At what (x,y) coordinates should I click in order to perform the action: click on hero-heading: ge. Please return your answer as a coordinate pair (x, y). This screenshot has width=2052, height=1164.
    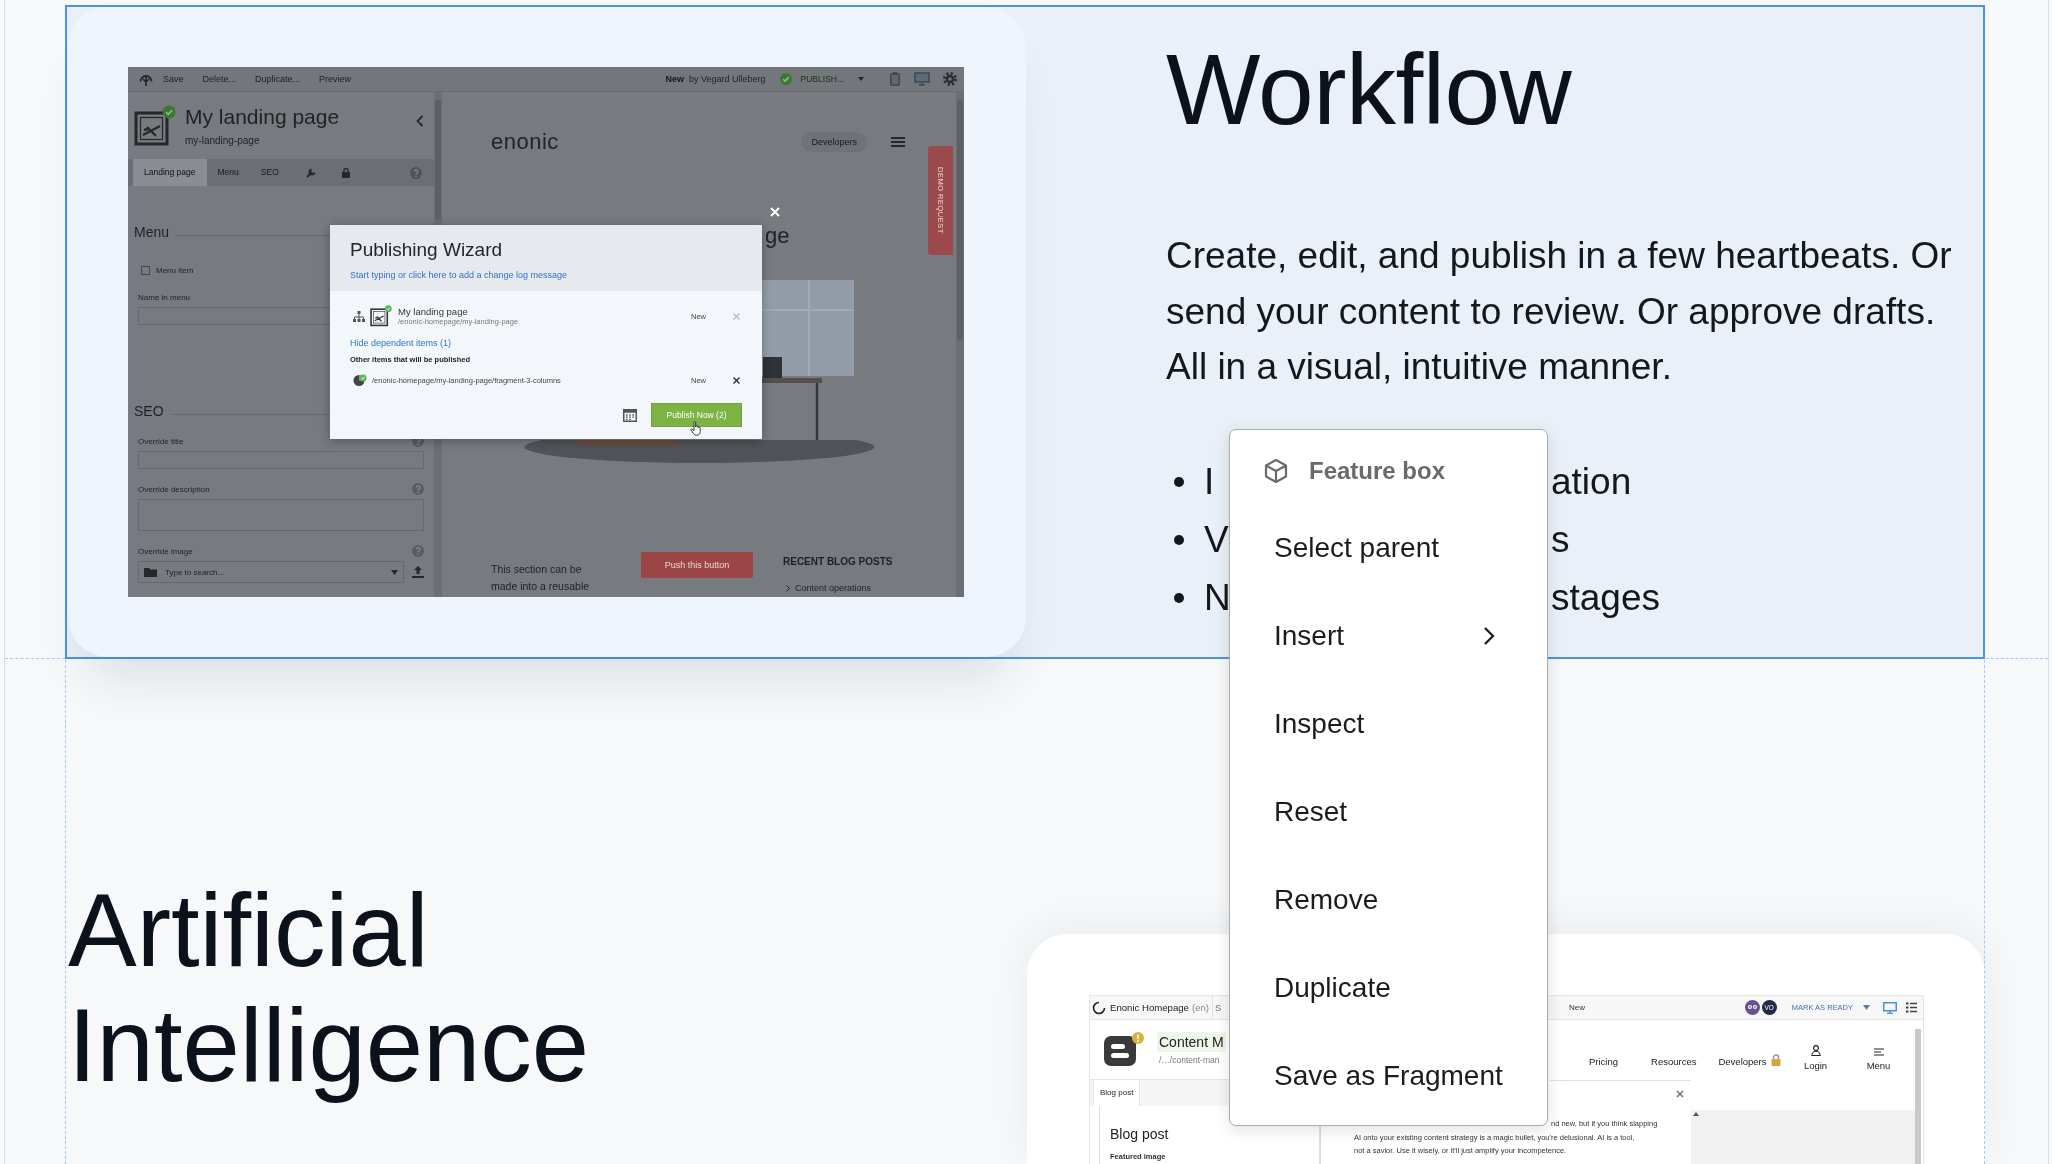
    Looking at the image, I should click on (777, 236).